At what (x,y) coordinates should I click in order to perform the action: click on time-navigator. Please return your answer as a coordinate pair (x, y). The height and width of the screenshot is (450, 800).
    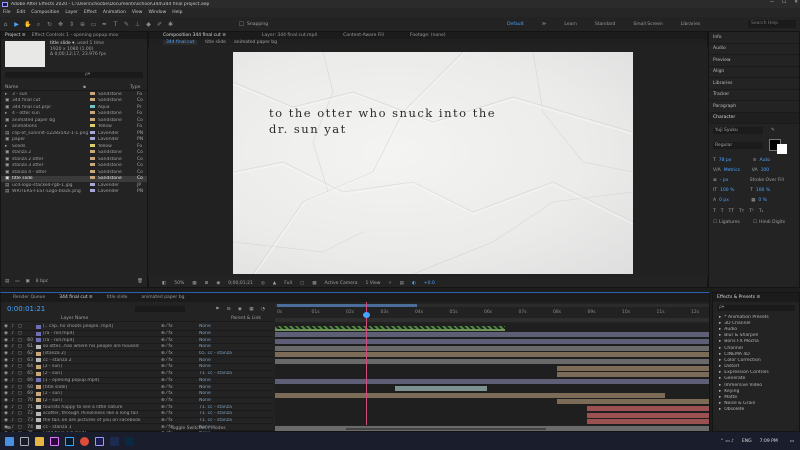
    Looking at the image, I should click on (492, 320).